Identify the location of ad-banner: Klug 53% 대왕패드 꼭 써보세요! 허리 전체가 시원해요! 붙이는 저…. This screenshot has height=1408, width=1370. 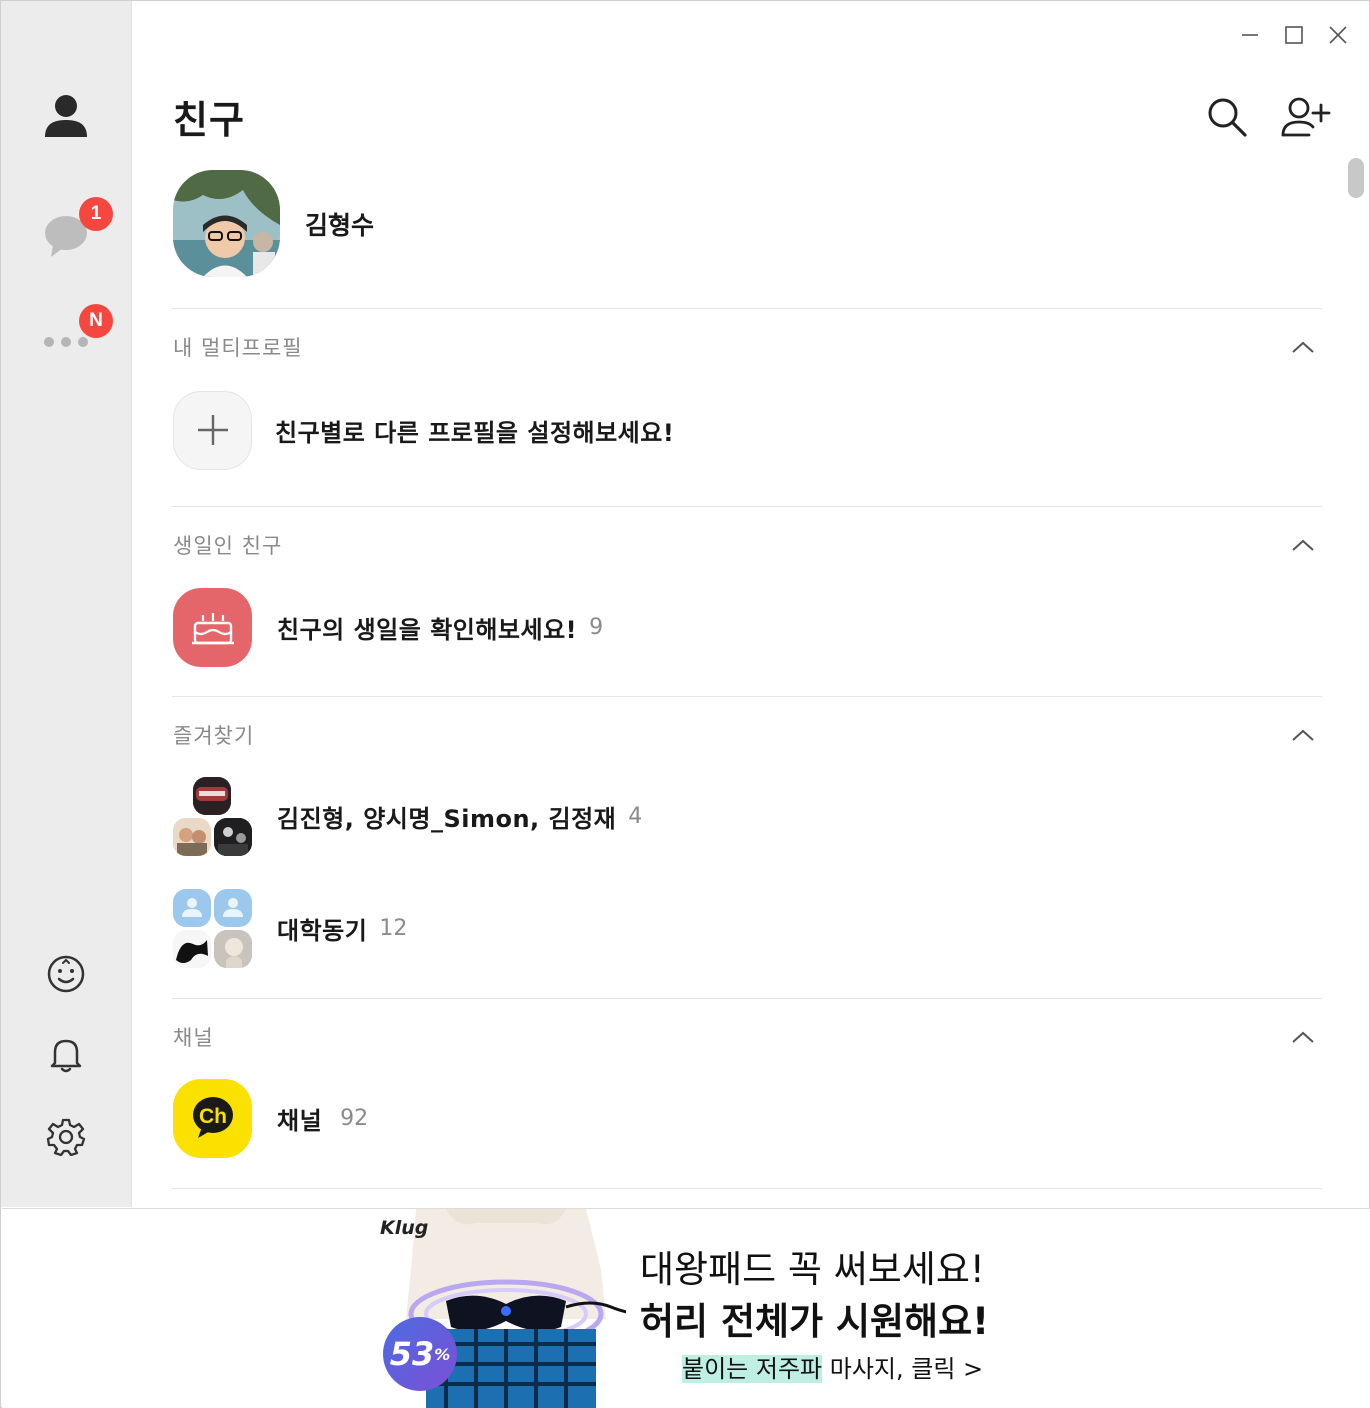
(686, 1308).